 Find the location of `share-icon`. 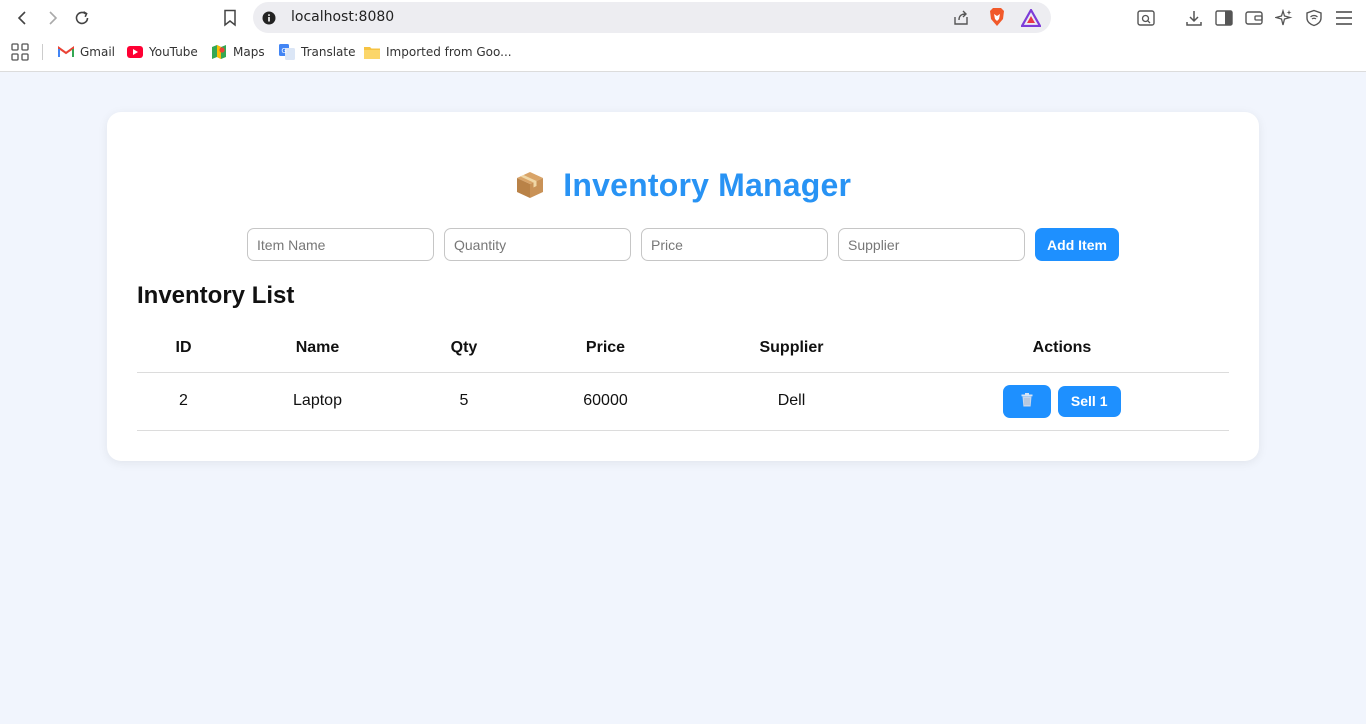

share-icon is located at coordinates (961, 18).